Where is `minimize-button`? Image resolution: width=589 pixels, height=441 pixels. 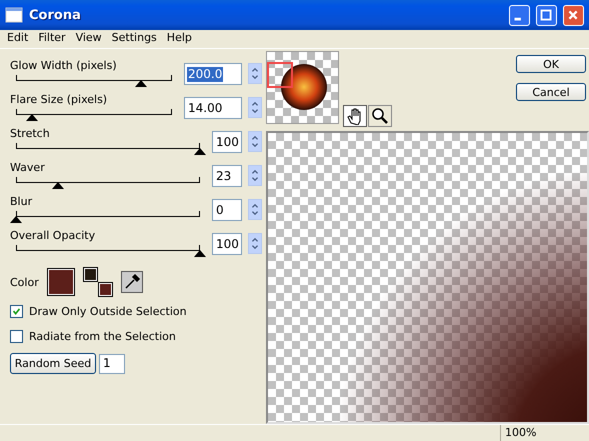
minimize-button is located at coordinates (519, 15).